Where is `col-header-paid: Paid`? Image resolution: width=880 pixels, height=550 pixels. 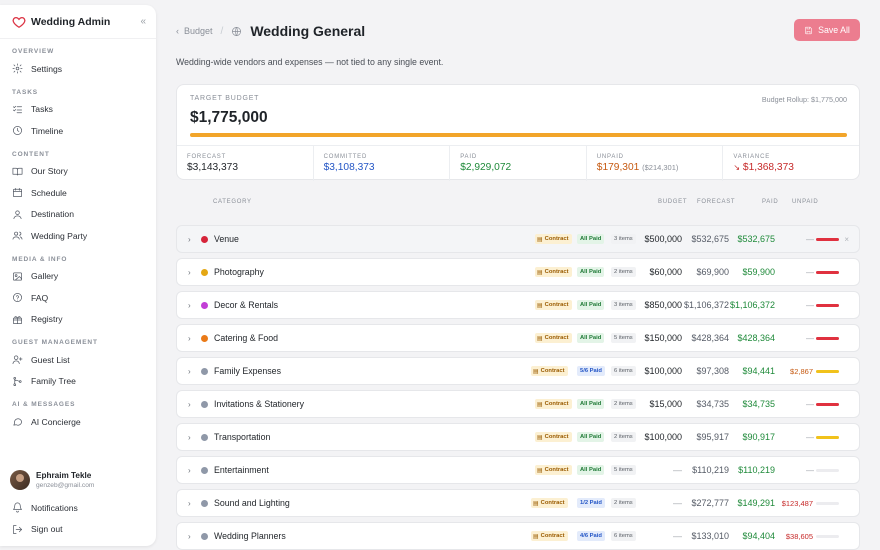
col-header-paid: Paid is located at coordinates (770, 202).